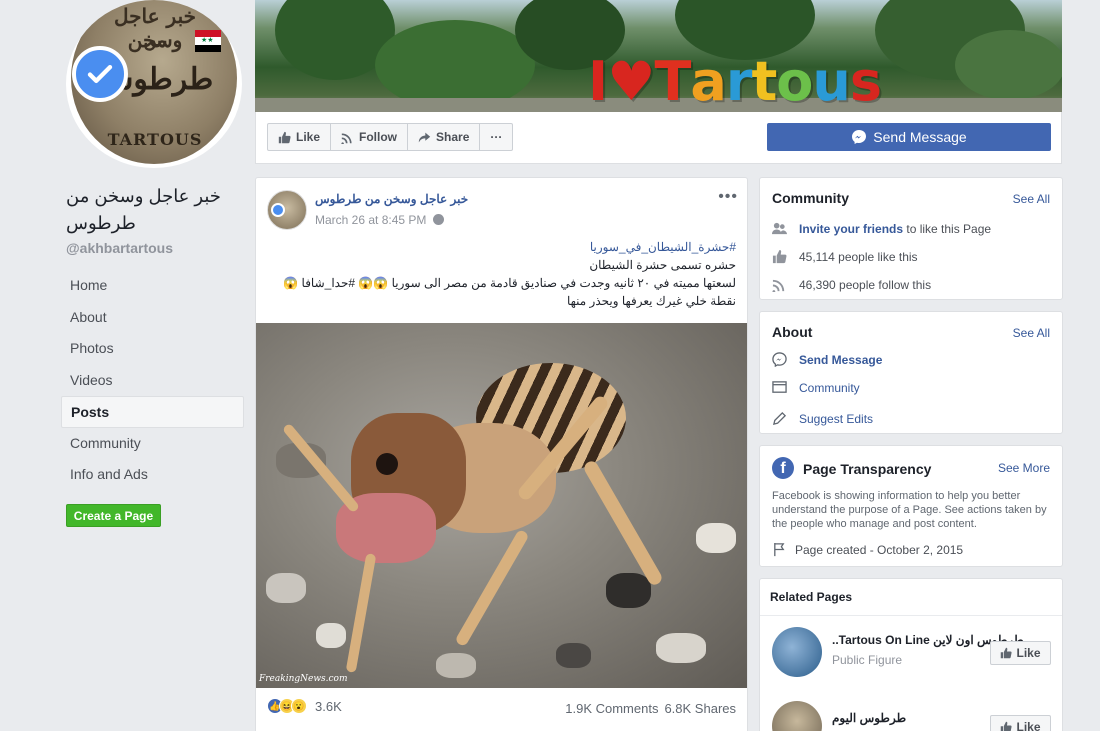 This screenshot has width=1100, height=731. What do you see at coordinates (100, 74) in the screenshot?
I see `verified-badge-icon` at bounding box center [100, 74].